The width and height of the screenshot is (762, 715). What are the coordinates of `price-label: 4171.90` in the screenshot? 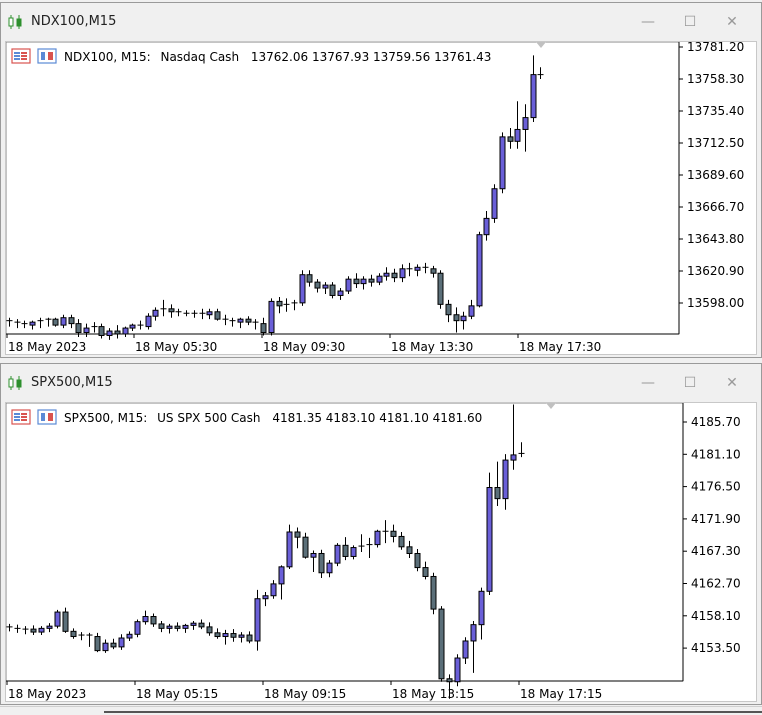 It's located at (716, 519).